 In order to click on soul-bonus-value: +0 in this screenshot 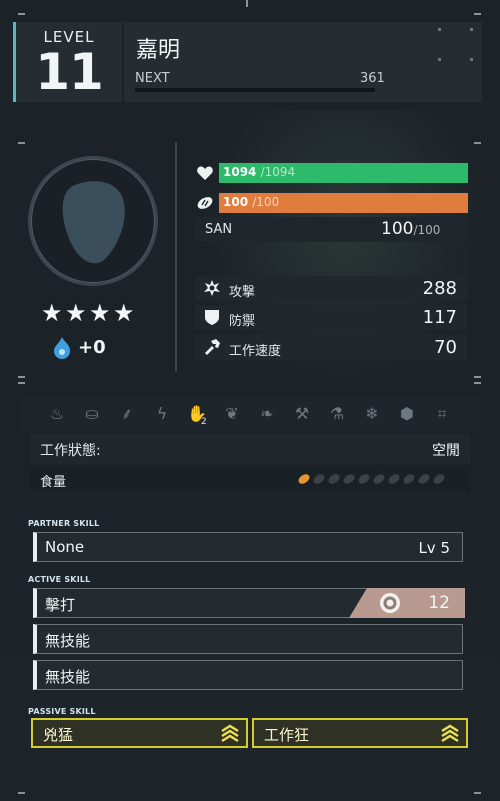, I will do `click(92, 347)`.